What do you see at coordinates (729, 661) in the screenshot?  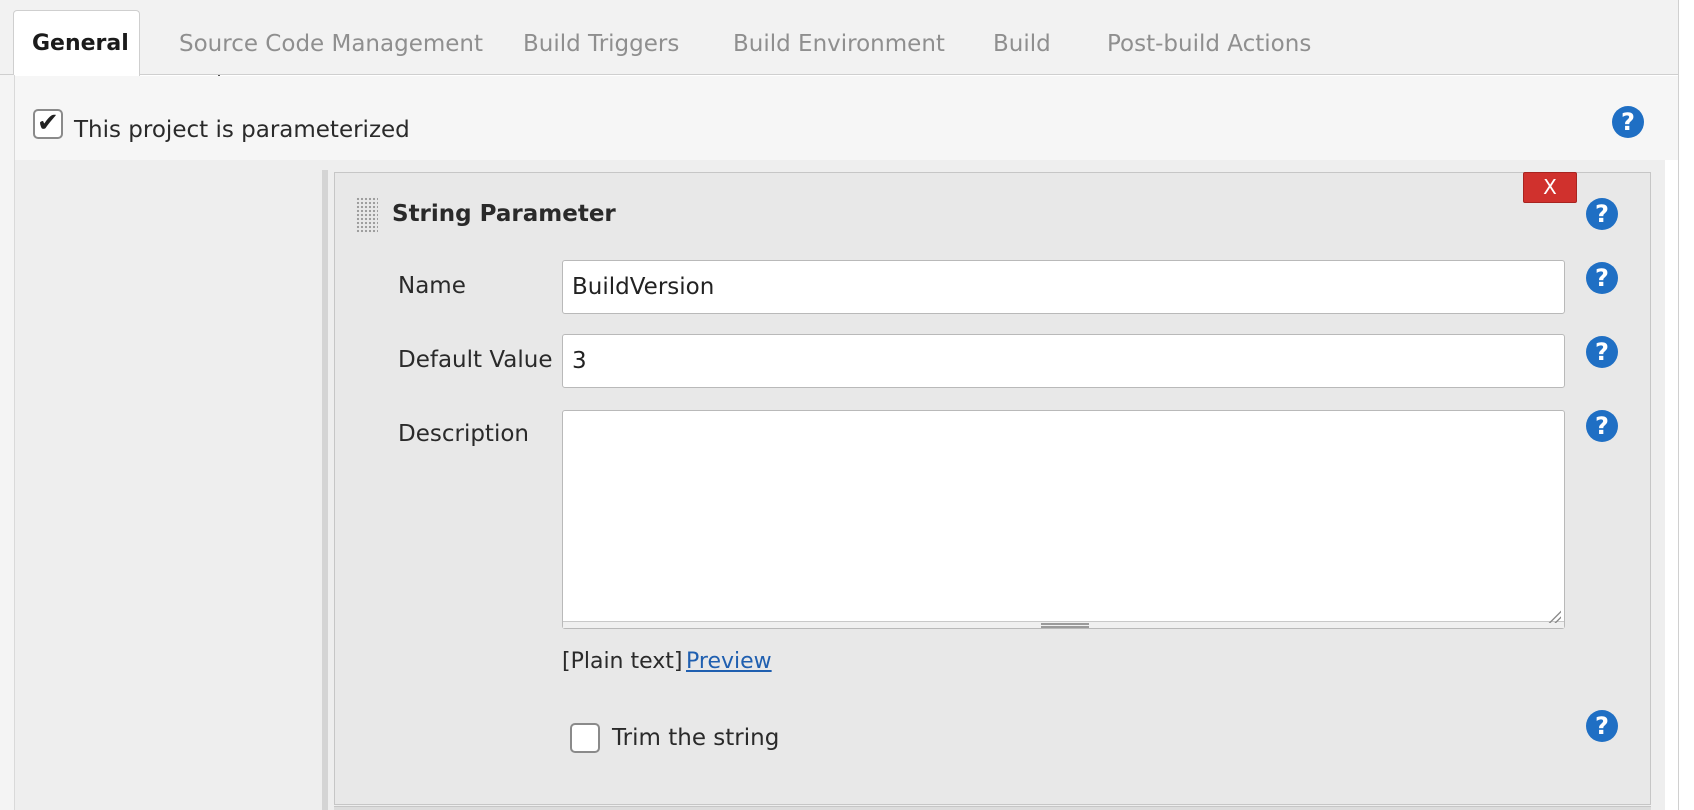 I see `preview-link: Preview` at bounding box center [729, 661].